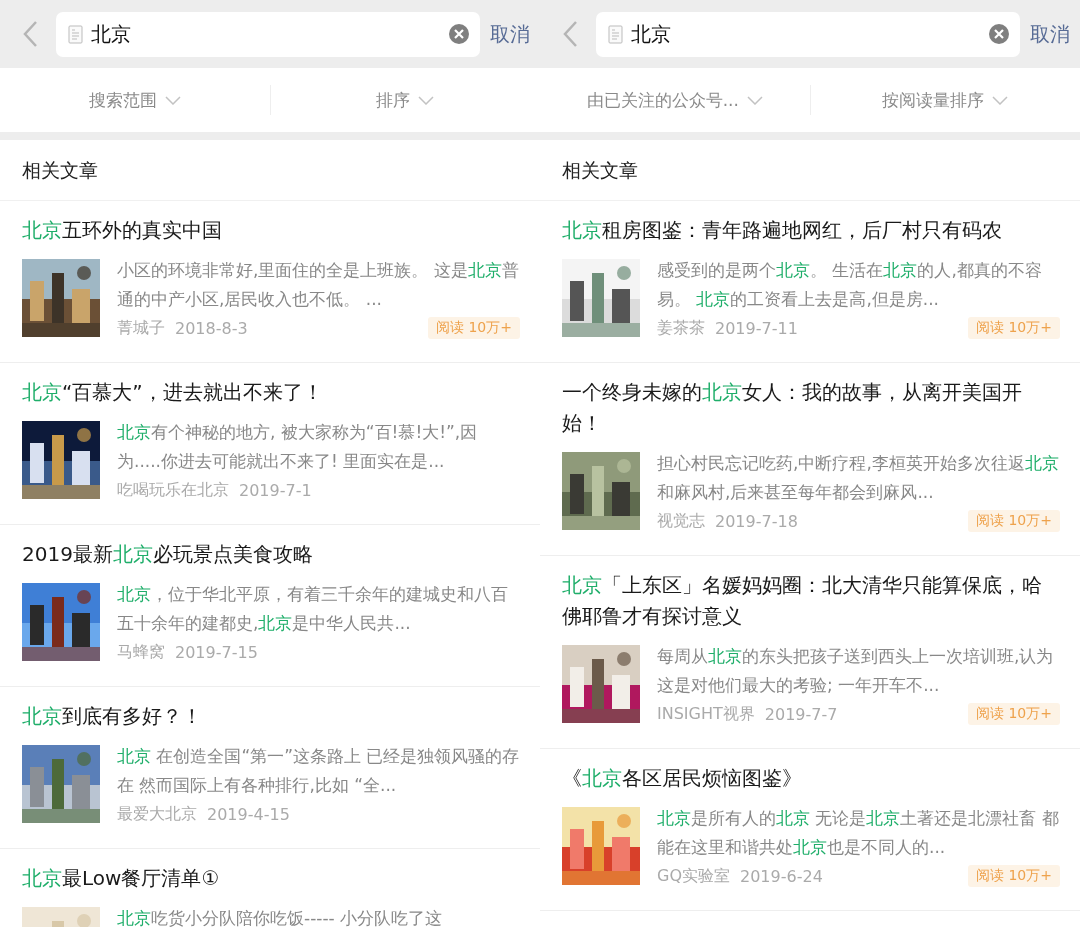 Image resolution: width=1080 pixels, height=927 pixels. What do you see at coordinates (248, 814) in the screenshot?
I see `article-date: 2019-4-15` at bounding box center [248, 814].